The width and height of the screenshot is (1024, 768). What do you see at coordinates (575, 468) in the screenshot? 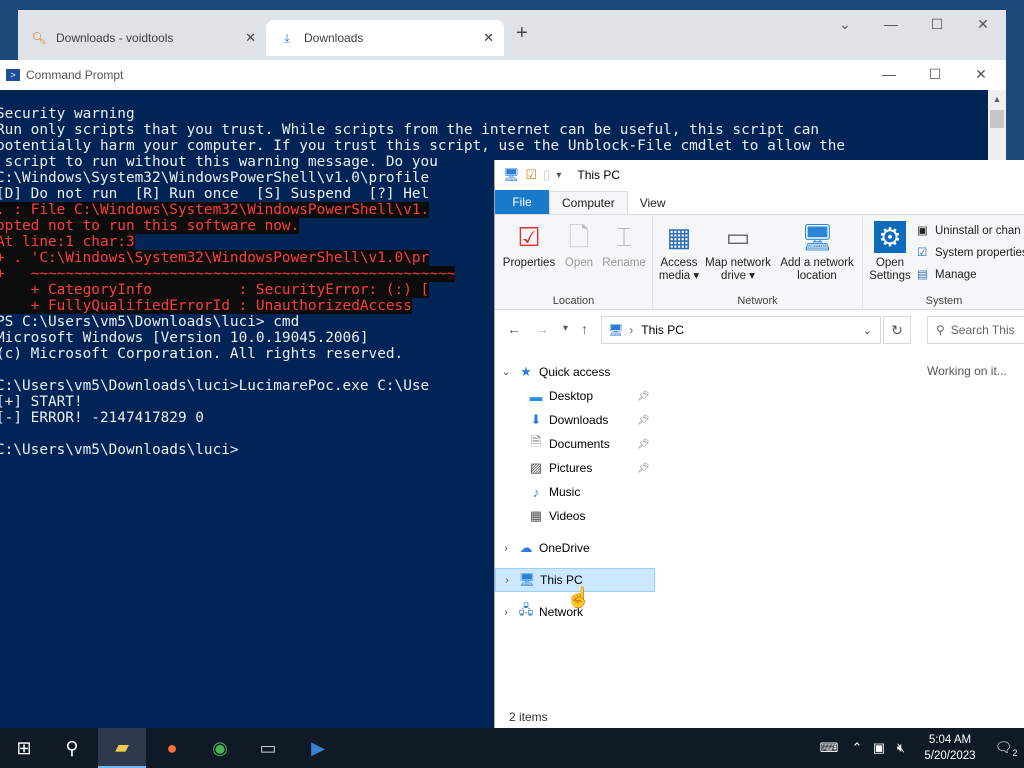
I see `nav-item-pictures: ▨ Pictures 📌︎` at bounding box center [575, 468].